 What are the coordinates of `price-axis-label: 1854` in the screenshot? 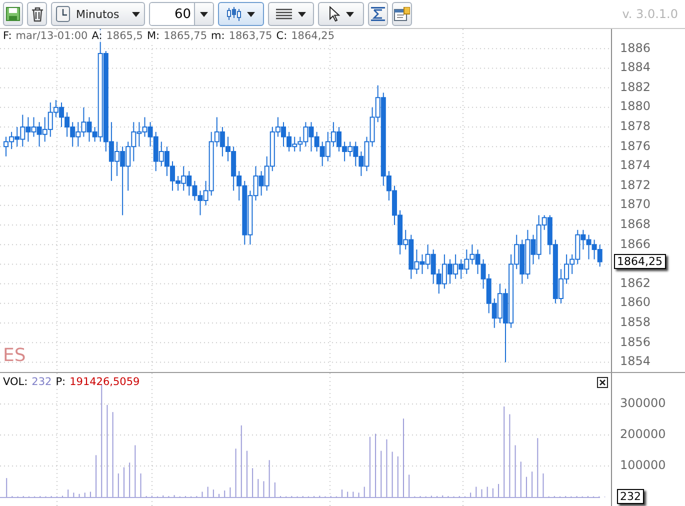 It's located at (635, 361).